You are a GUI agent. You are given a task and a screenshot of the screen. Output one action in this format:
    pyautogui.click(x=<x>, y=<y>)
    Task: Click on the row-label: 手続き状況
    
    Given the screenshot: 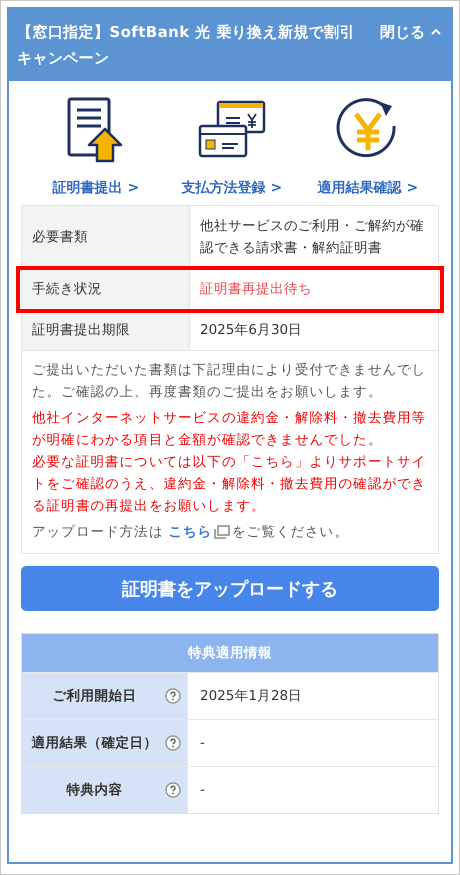 What is the action you would take?
    pyautogui.click(x=106, y=289)
    